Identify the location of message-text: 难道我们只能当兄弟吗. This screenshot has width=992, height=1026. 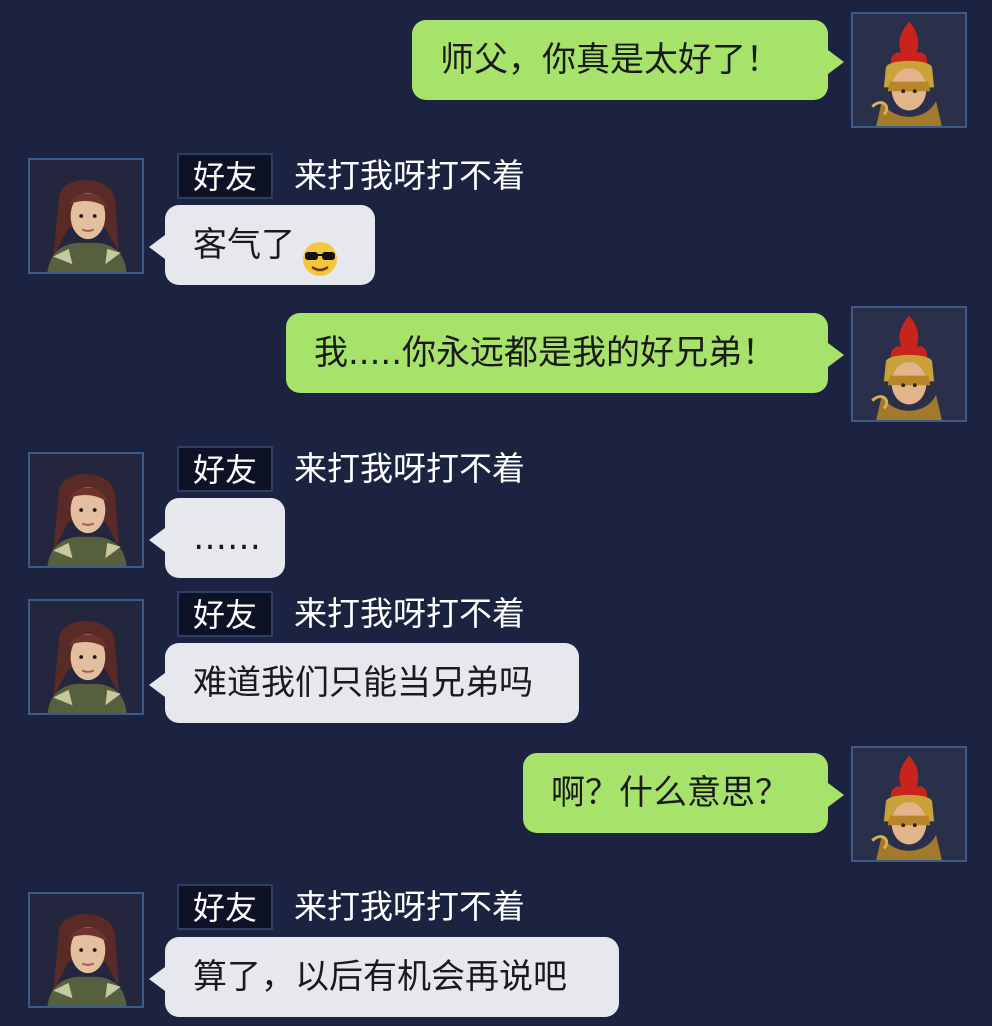
(363, 683).